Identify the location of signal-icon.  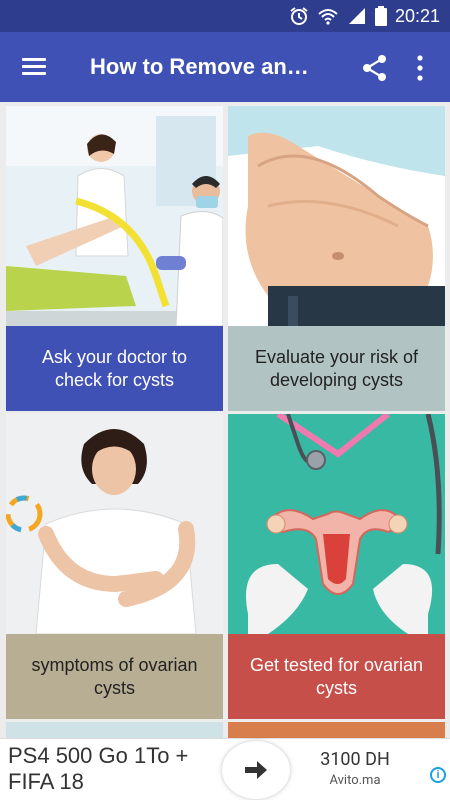
(356, 16).